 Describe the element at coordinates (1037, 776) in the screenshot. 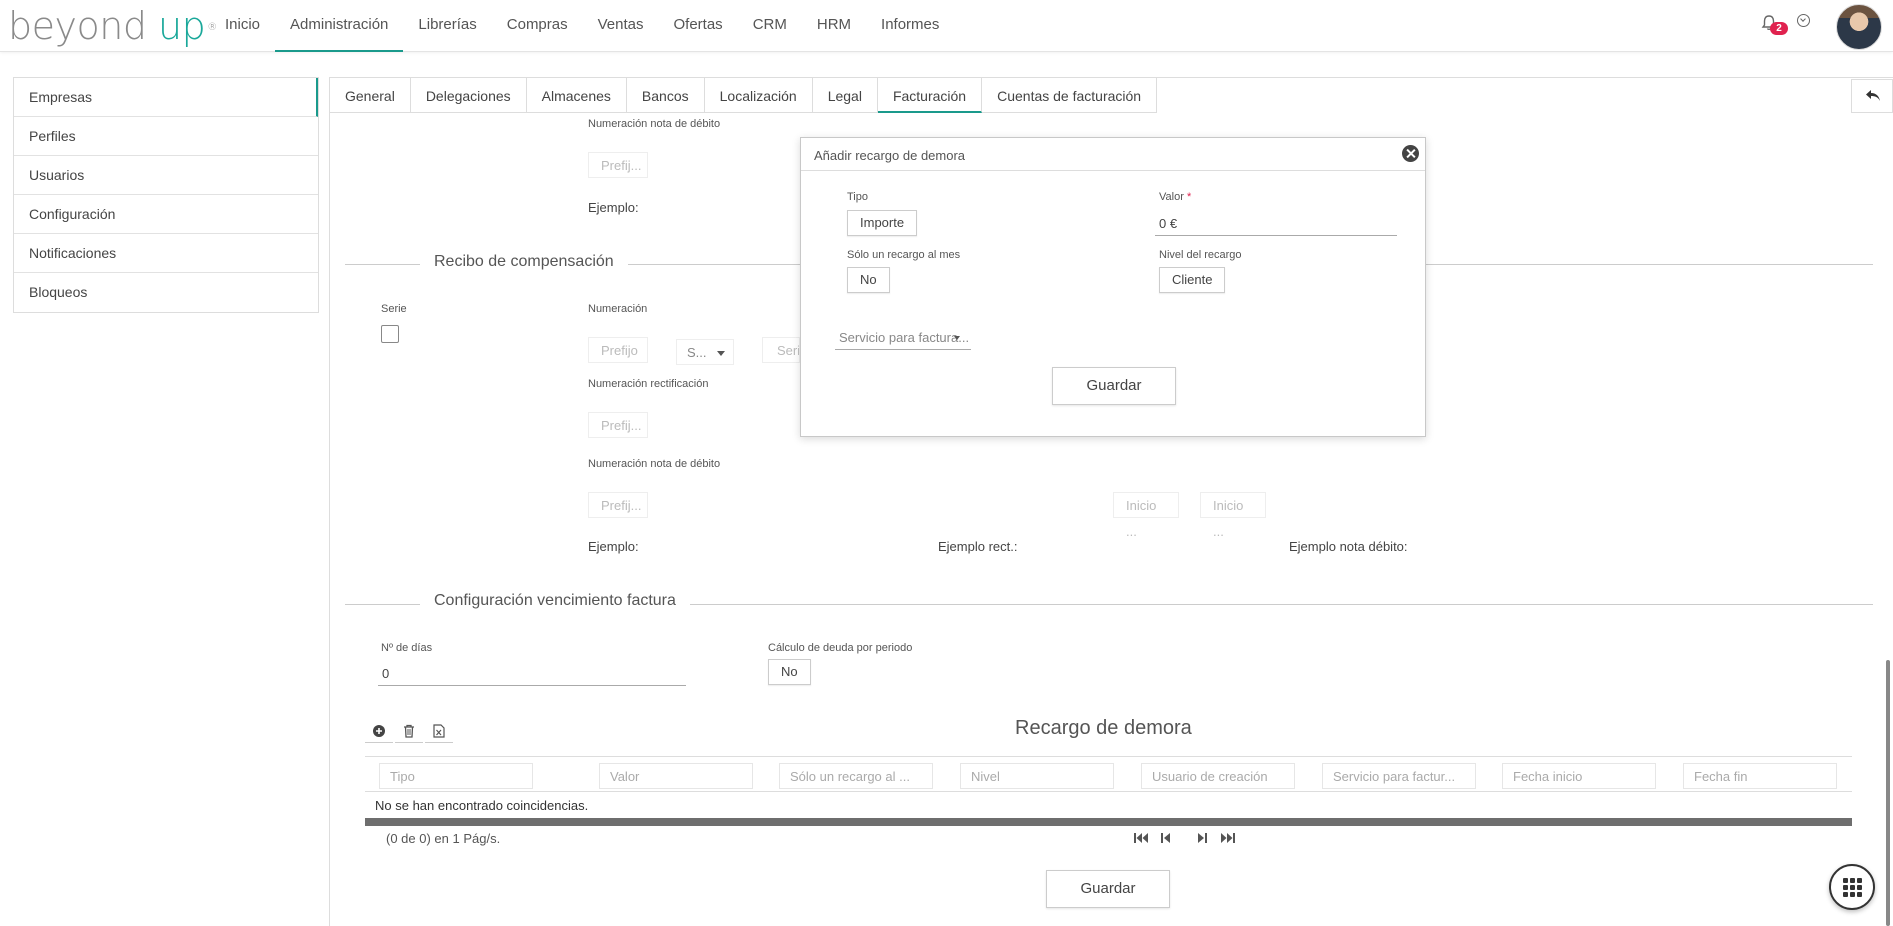

I see `filter-nivel: Nivel` at that location.